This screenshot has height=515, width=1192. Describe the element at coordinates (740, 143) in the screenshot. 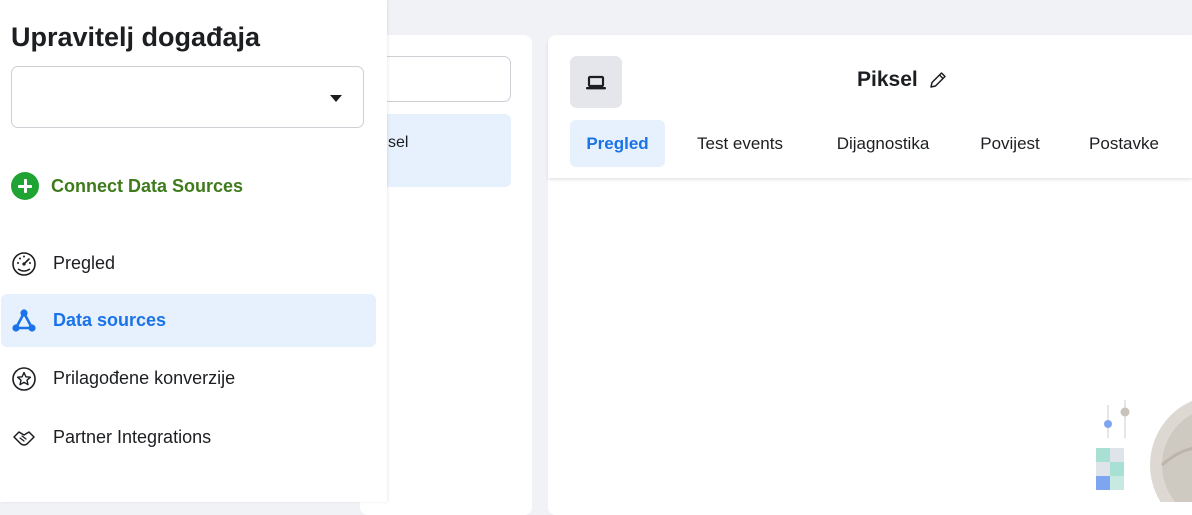

I see `tab-test-events: Test events` at that location.